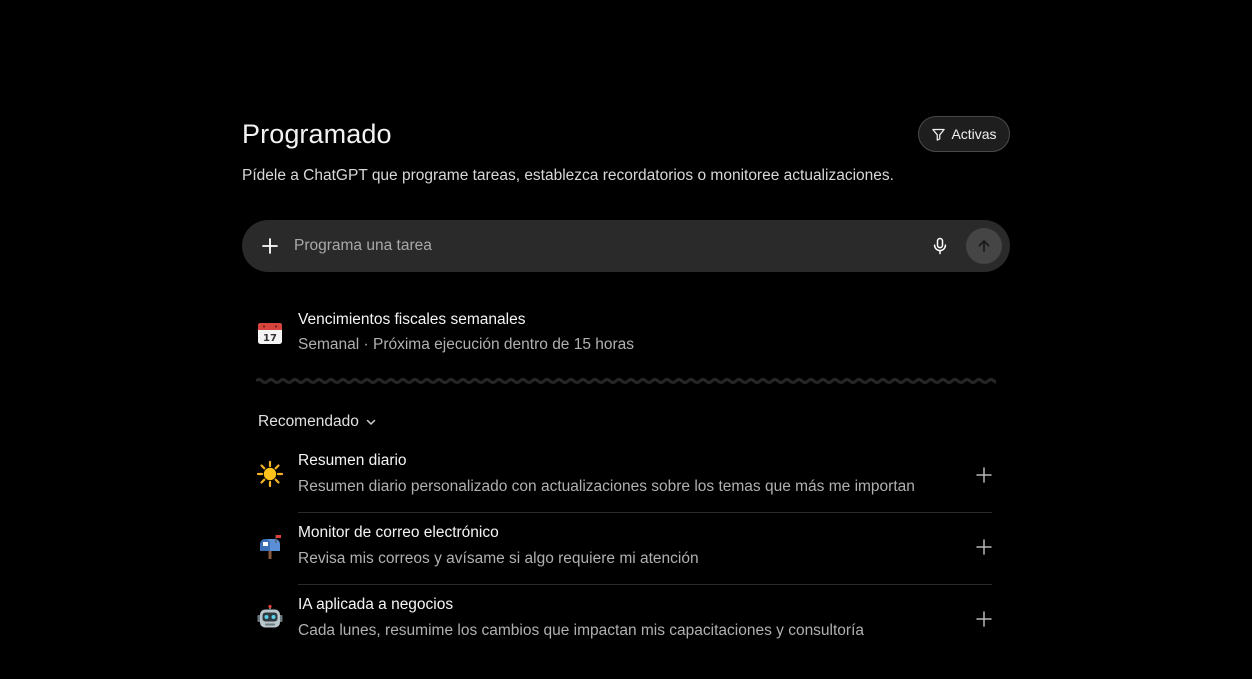 This screenshot has width=1252, height=679. What do you see at coordinates (270, 338) in the screenshot?
I see `calendar-day: 17` at bounding box center [270, 338].